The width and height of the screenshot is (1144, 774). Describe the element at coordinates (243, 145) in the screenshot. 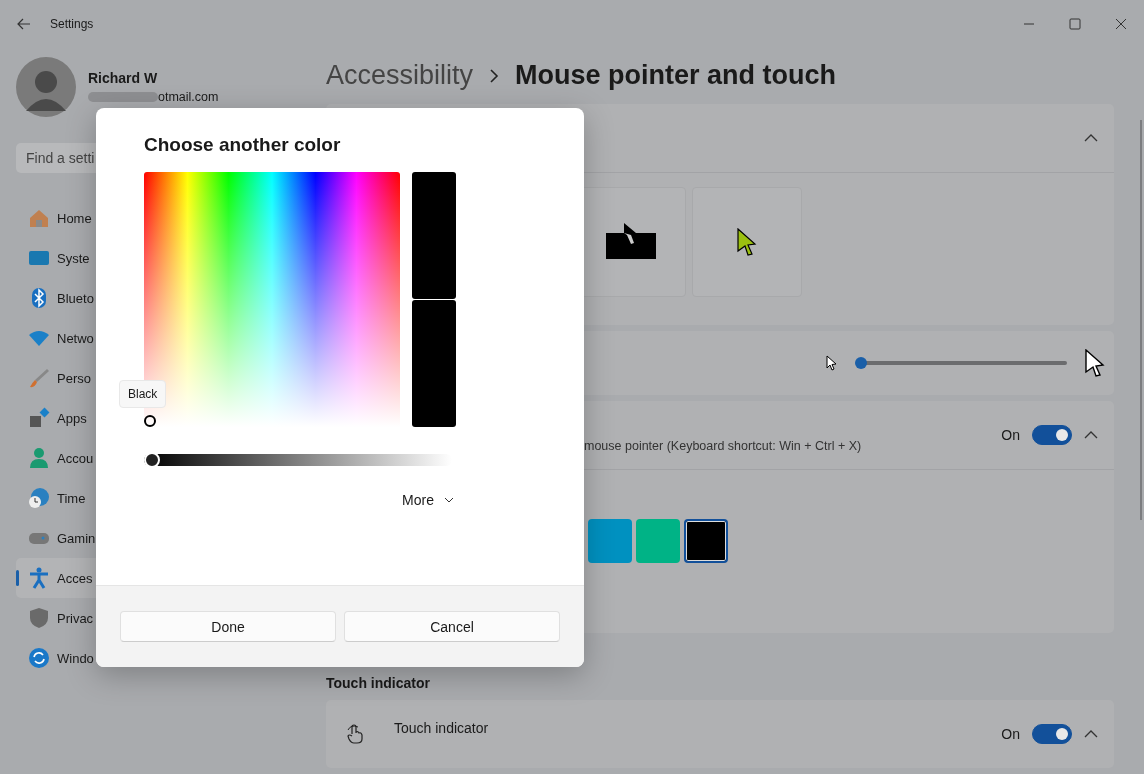

I see `dialog-title: Choose another color` at that location.